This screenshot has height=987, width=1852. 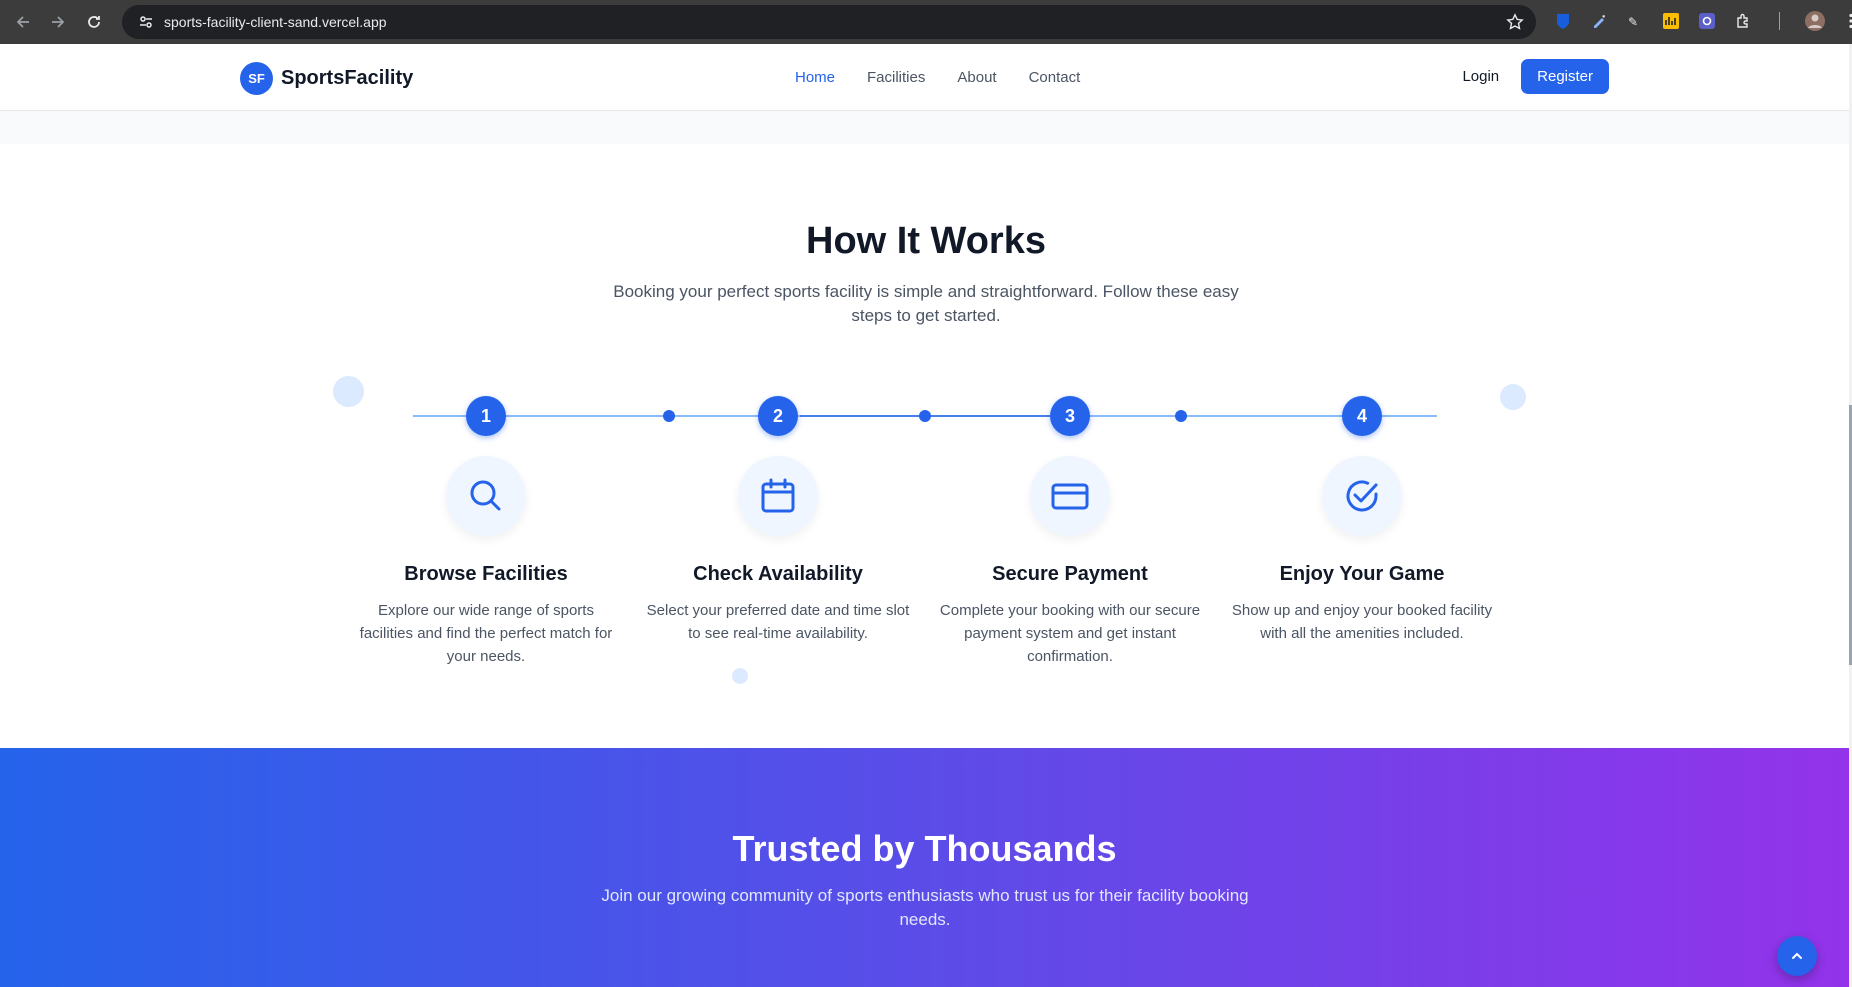 What do you see at coordinates (1362, 574) in the screenshot?
I see `step-title: Enjoy Your Game` at bounding box center [1362, 574].